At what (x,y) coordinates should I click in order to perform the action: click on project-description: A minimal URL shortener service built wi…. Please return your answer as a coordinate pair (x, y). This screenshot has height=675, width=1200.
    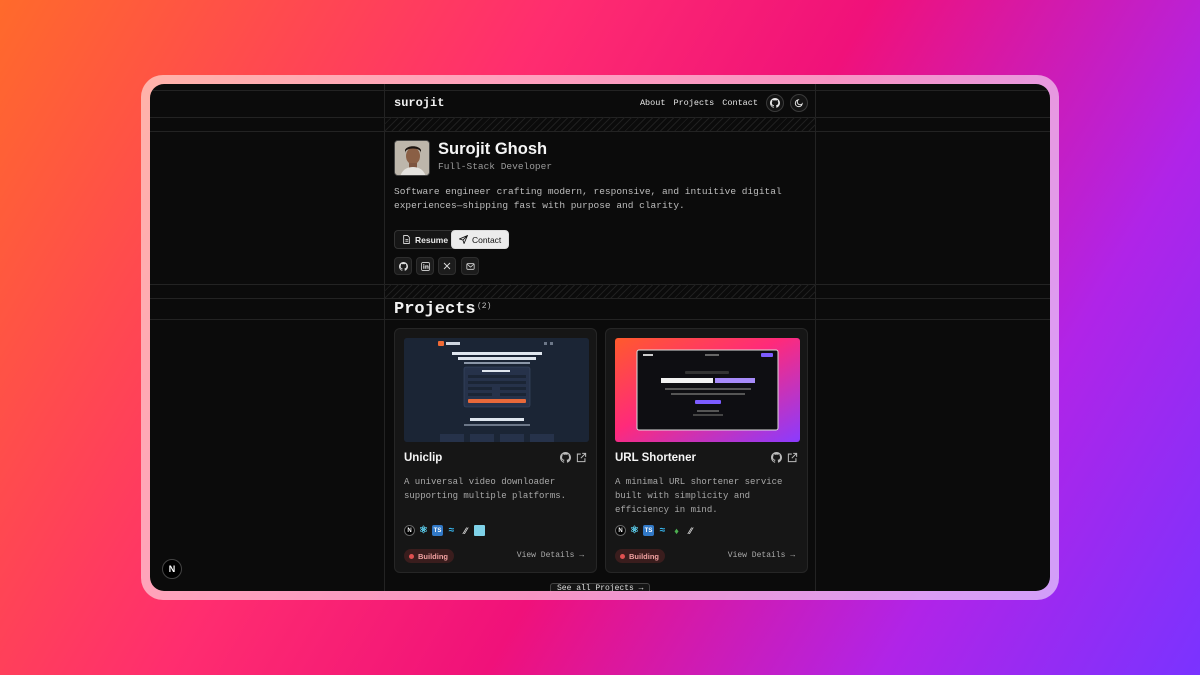
    Looking at the image, I should click on (699, 496).